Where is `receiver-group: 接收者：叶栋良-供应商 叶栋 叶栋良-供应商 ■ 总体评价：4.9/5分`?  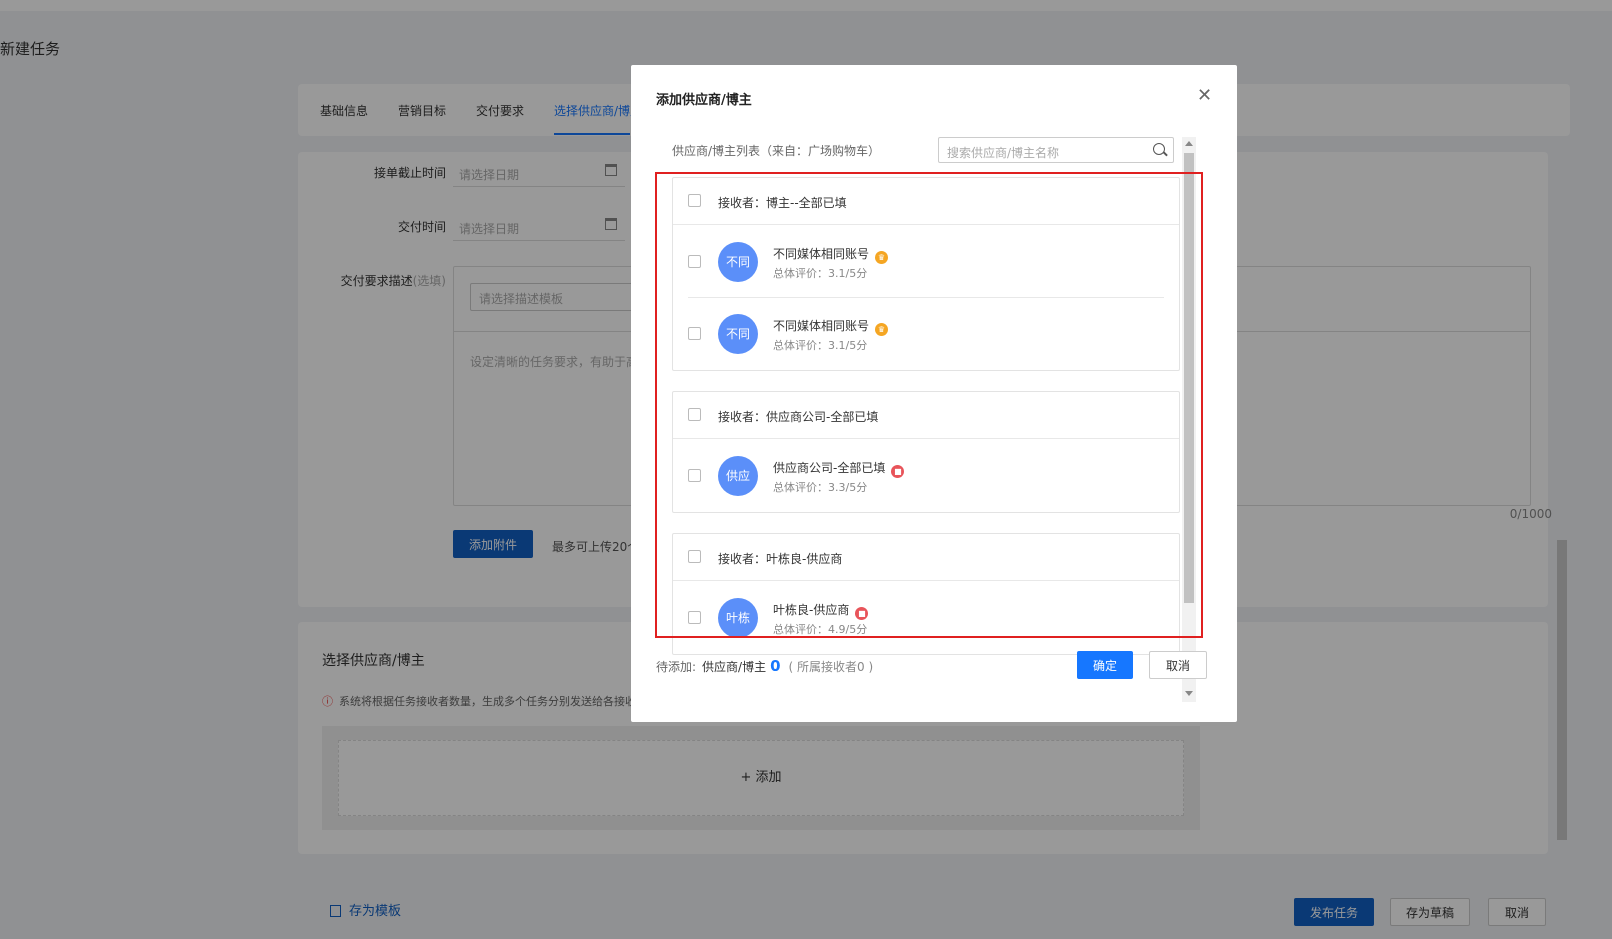 receiver-group: 接收者：叶栋良-供应商 叶栋 叶栋良-供应商 ■ 总体评价：4.9/5分 is located at coordinates (926, 594).